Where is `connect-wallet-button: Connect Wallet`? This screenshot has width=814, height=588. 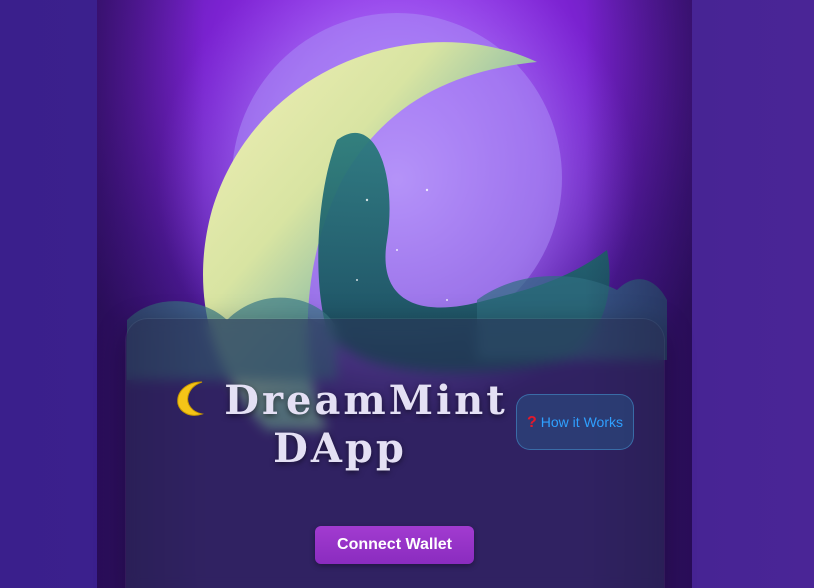 connect-wallet-button: Connect Wallet is located at coordinates (394, 545).